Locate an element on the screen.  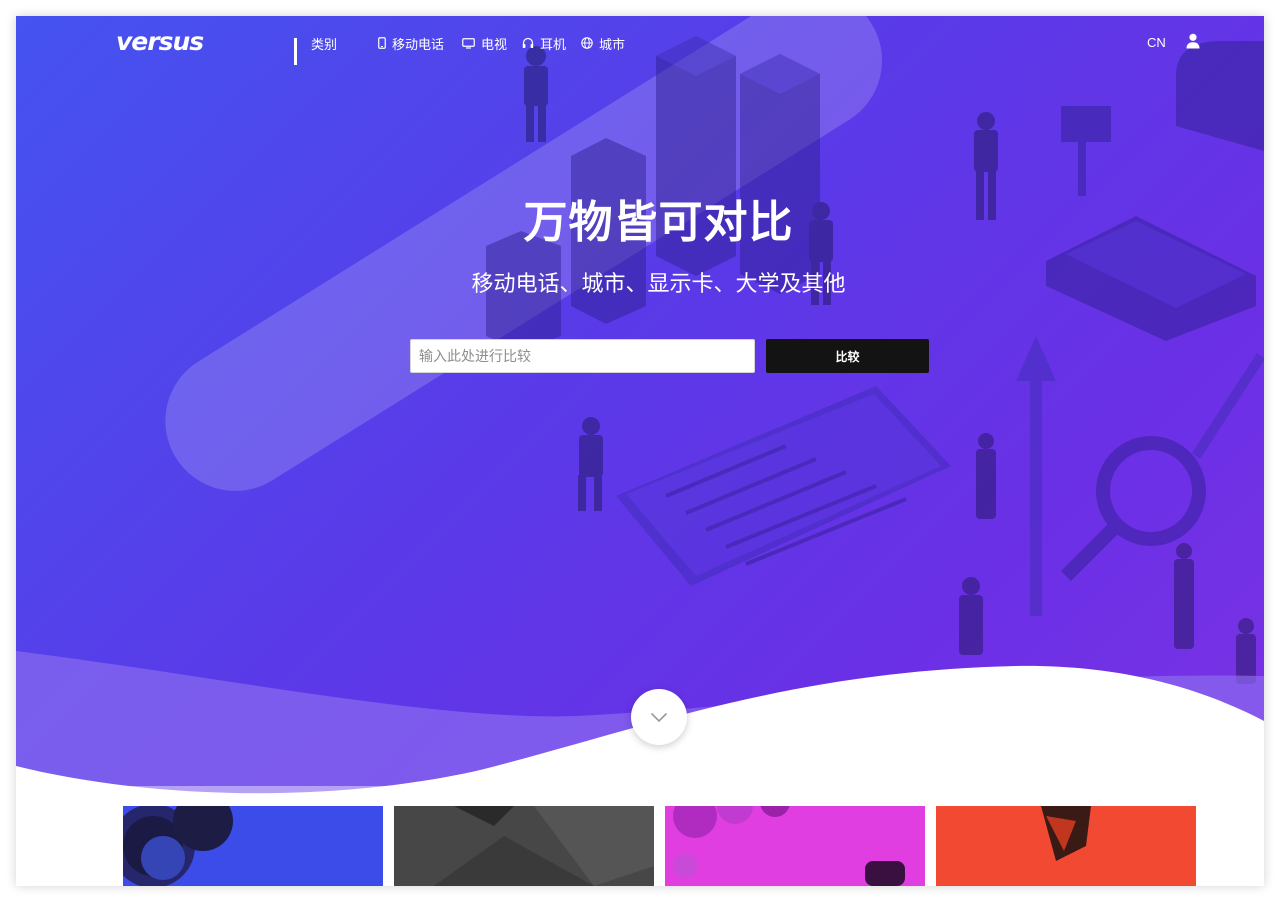
nav-item-cities: 城市 is located at coordinates (603, 43).